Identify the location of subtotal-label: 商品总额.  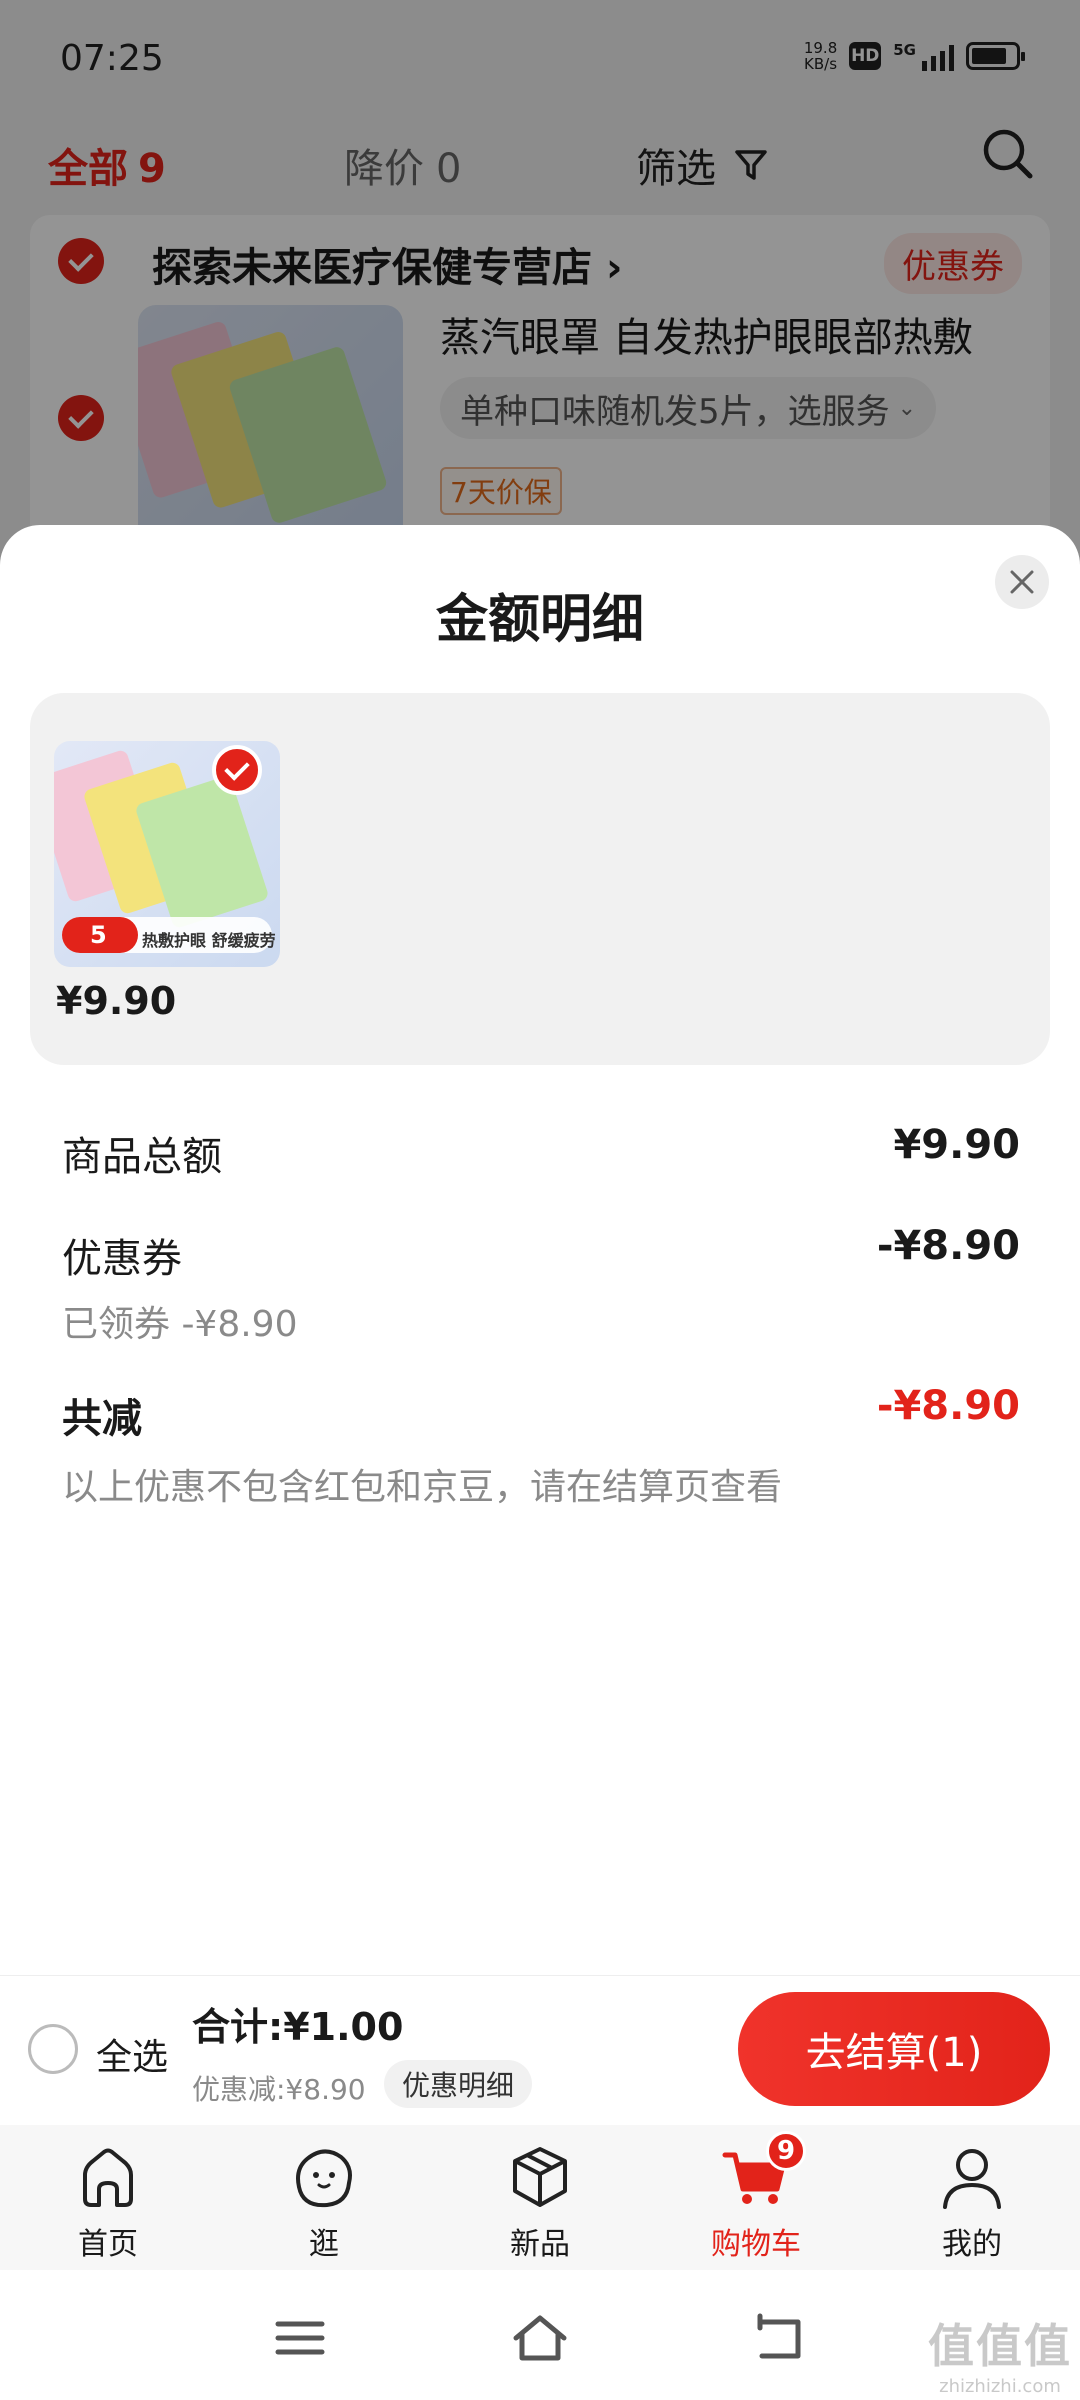
(142, 1157).